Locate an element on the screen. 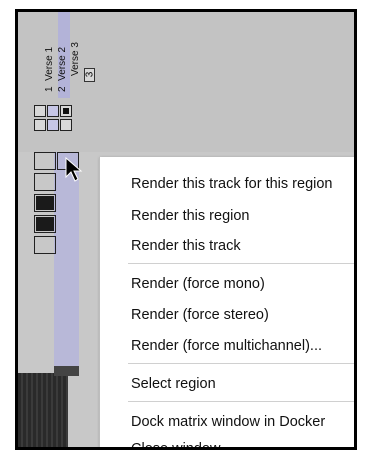 The width and height of the screenshot is (369, 462). menu-item-render-force-mono: Render (force mono) is located at coordinates (198, 284).